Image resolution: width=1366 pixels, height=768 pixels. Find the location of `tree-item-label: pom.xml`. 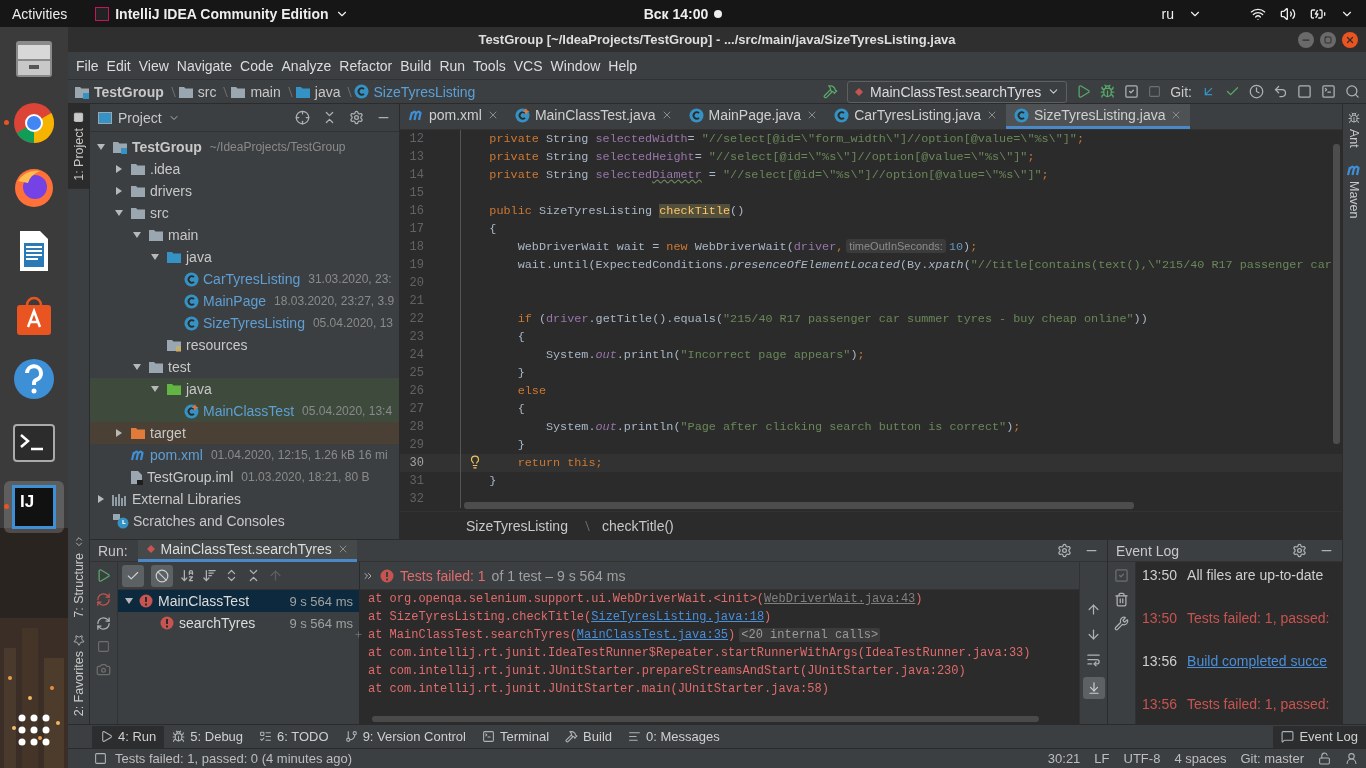

tree-item-label: pom.xml is located at coordinates (176, 455).